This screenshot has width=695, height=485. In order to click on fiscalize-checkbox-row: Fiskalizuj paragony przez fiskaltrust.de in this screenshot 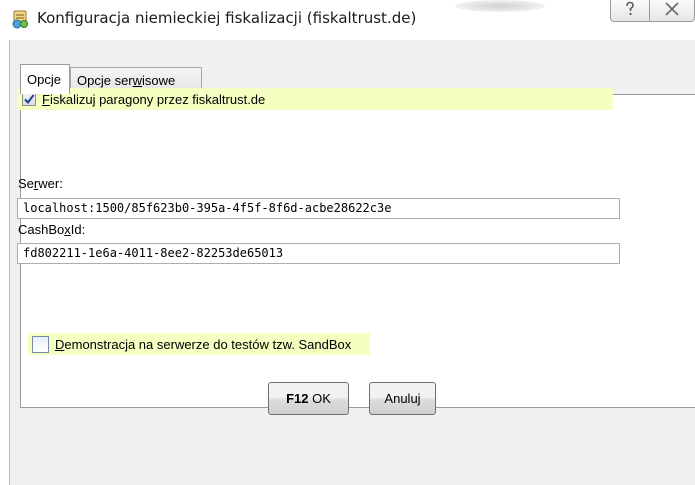, I will do `click(315, 99)`.